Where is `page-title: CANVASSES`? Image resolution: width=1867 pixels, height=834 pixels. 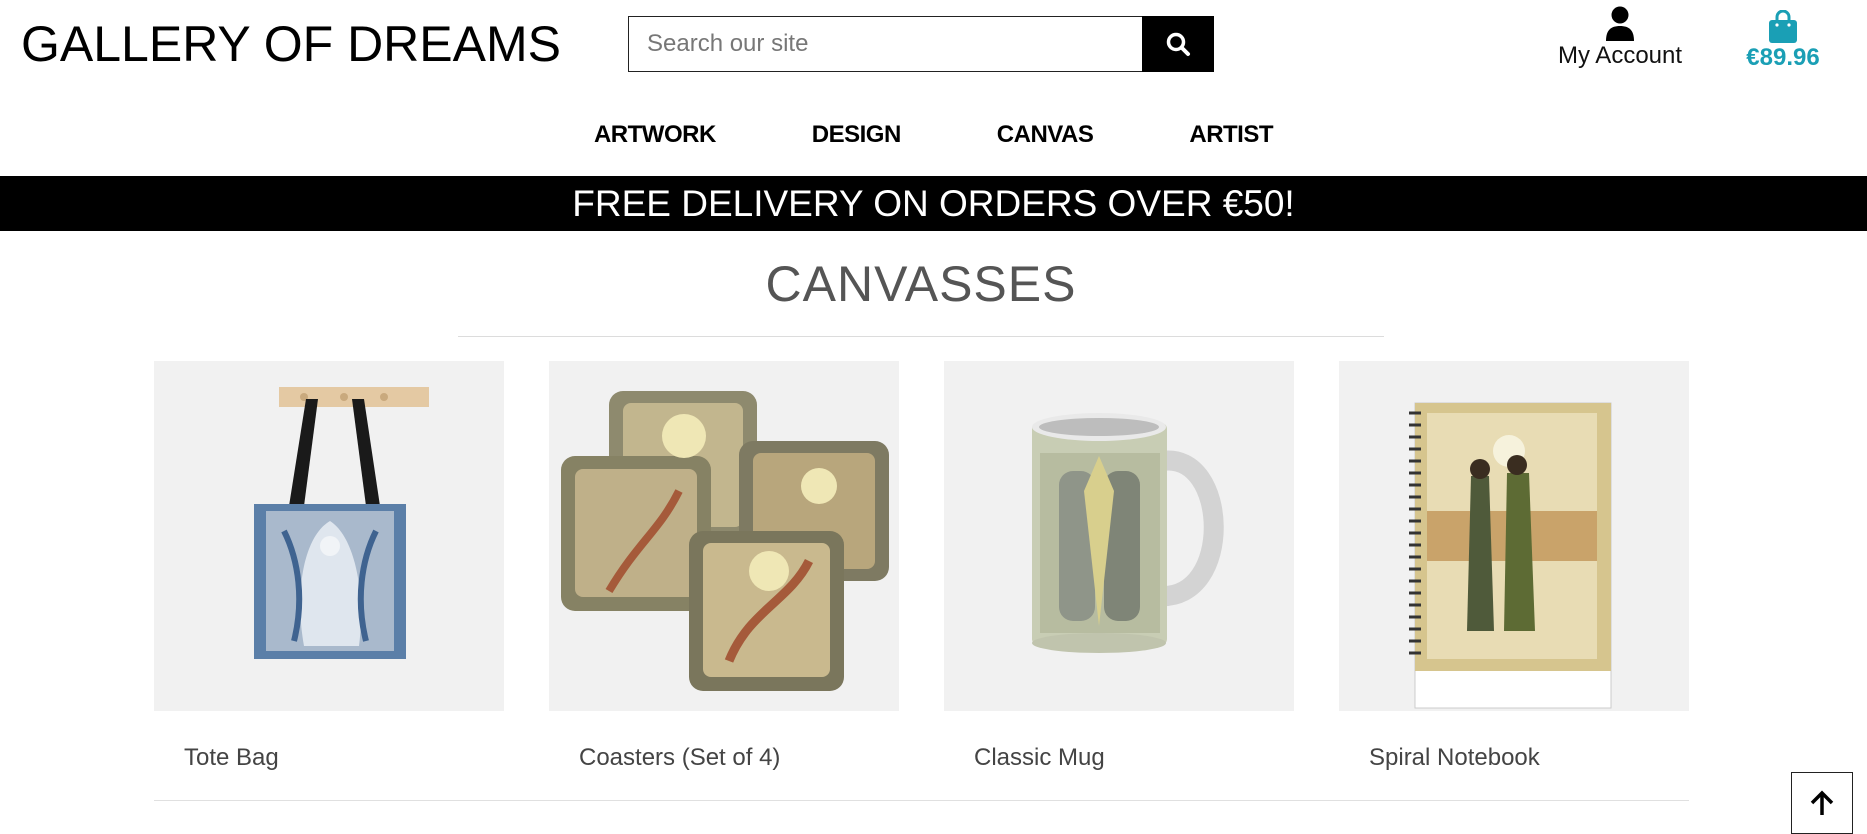 page-title: CANVASSES is located at coordinates (921, 284).